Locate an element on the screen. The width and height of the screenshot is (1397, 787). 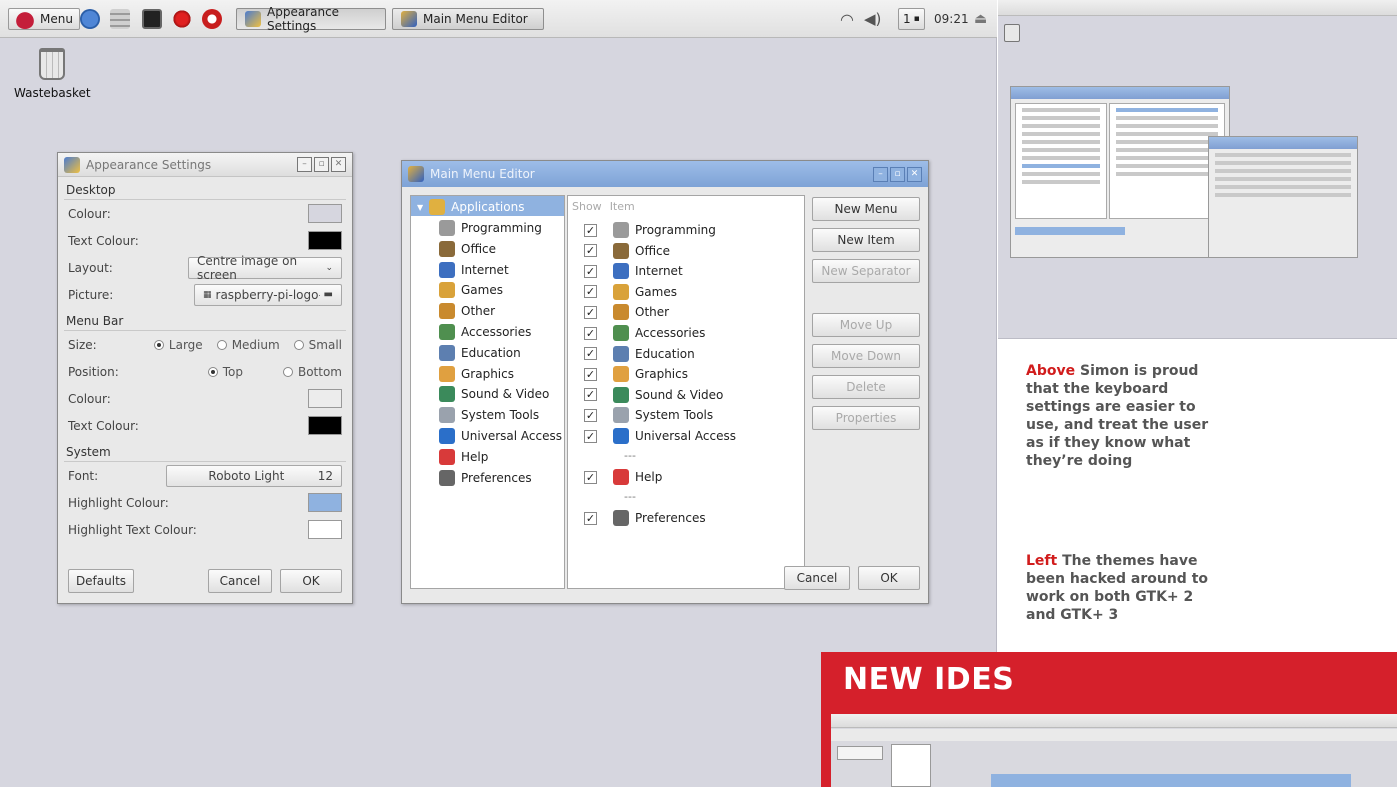
delete-button: Delete is located at coordinates (866, 387).